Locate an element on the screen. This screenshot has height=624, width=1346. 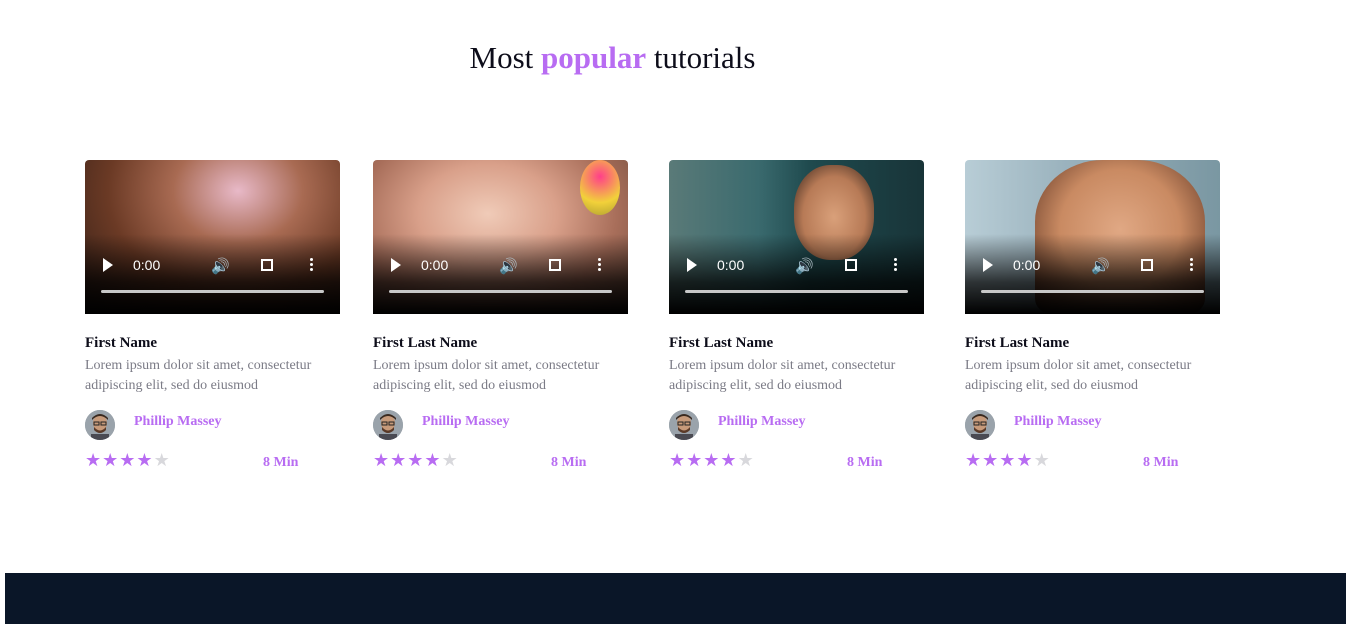
section-title-suffix: tutorials is located at coordinates (704, 57).